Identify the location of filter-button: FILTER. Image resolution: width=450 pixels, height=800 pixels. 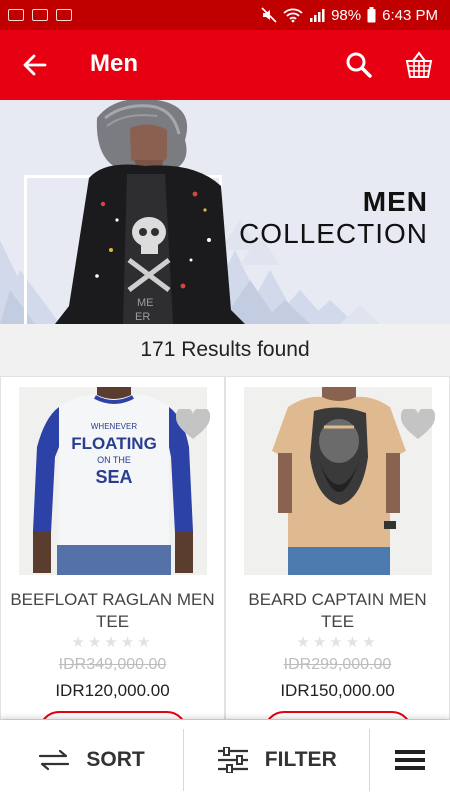
(277, 760).